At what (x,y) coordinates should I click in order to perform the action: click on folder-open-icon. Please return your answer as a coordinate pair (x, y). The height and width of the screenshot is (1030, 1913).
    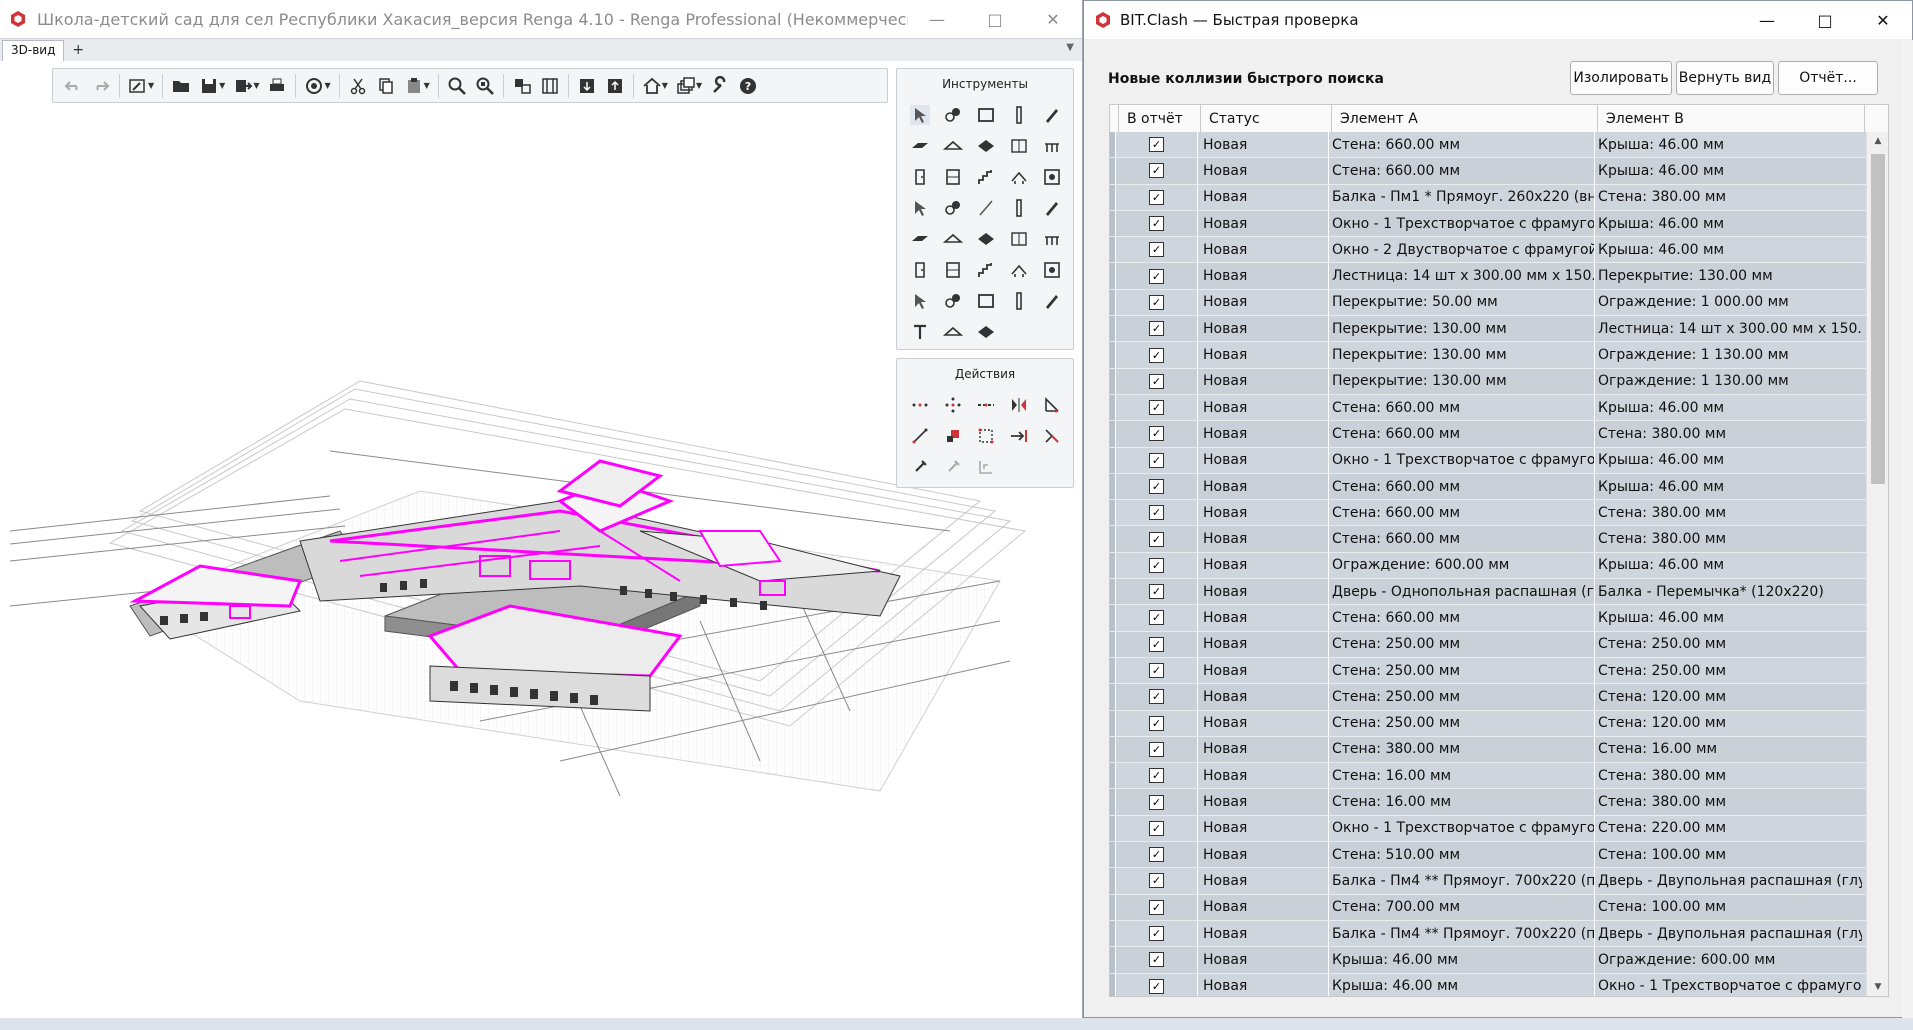
    Looking at the image, I should click on (181, 86).